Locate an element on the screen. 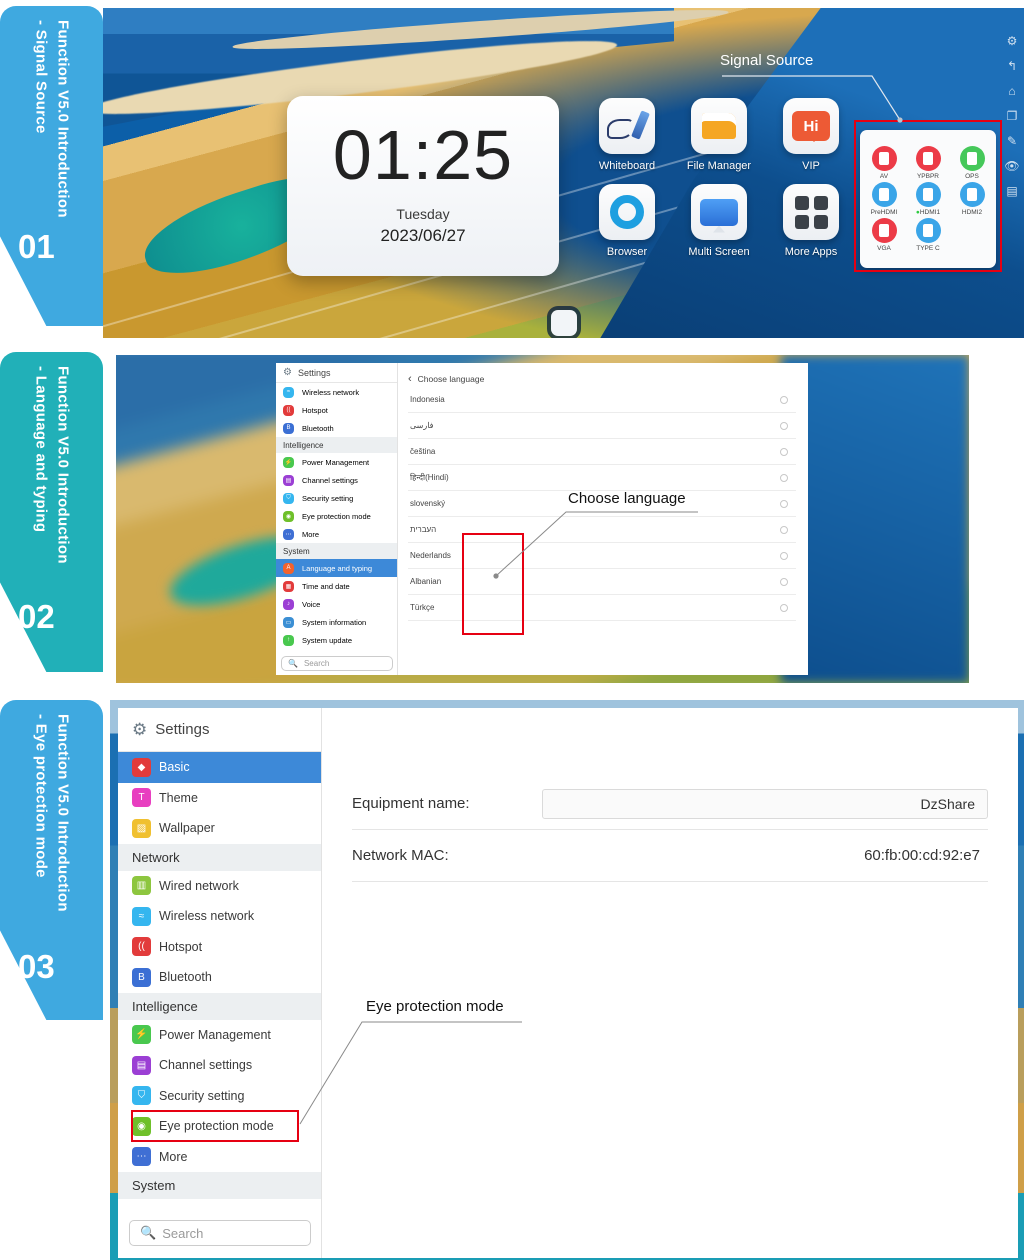 The height and width of the screenshot is (1260, 1024). sidebar-item-power-management: ⚡ Power Management is located at coordinates (336, 462).